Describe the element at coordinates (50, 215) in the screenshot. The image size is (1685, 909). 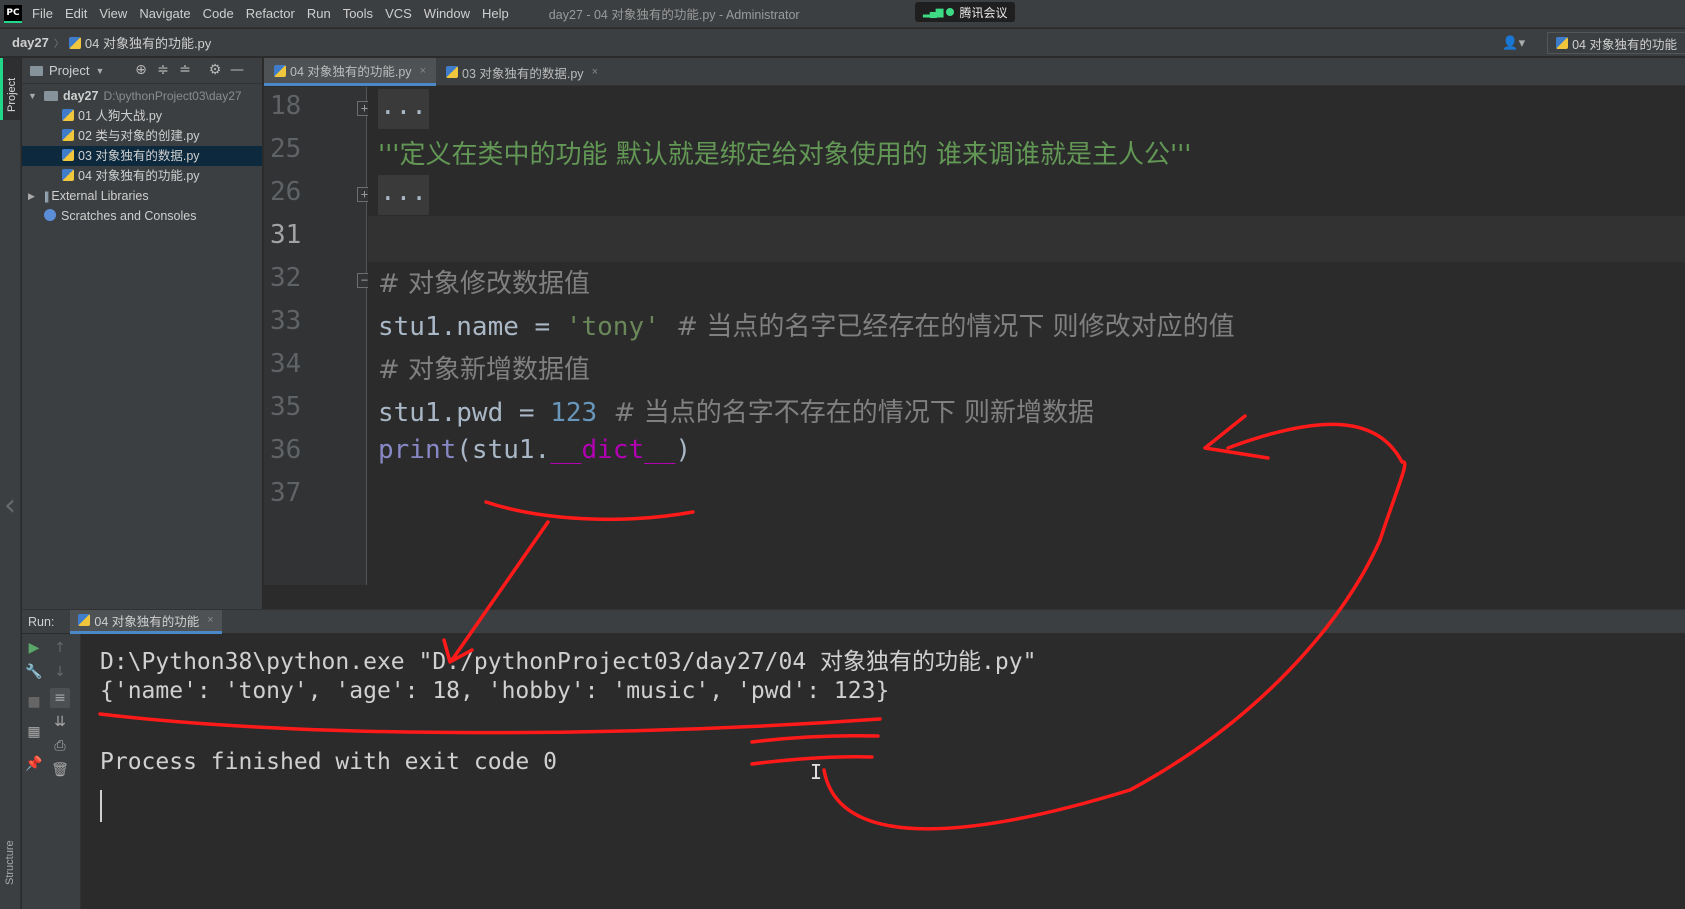
I see `scratches-icon` at that location.